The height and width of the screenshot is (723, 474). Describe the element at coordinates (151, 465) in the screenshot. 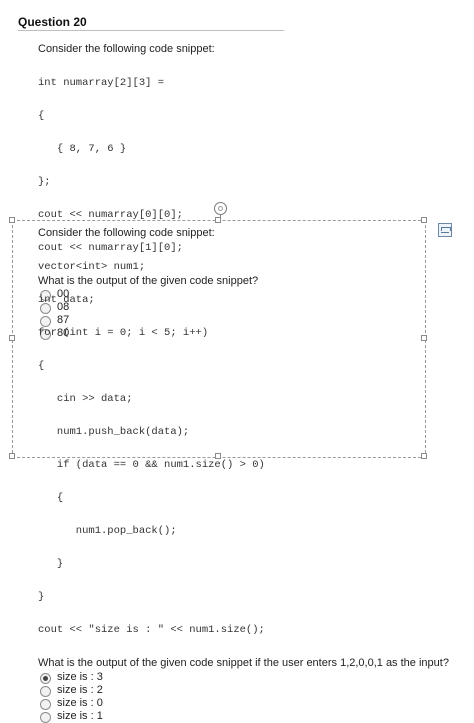

I see `code-line: if (data == 0 && num1.size() > 0)` at that location.